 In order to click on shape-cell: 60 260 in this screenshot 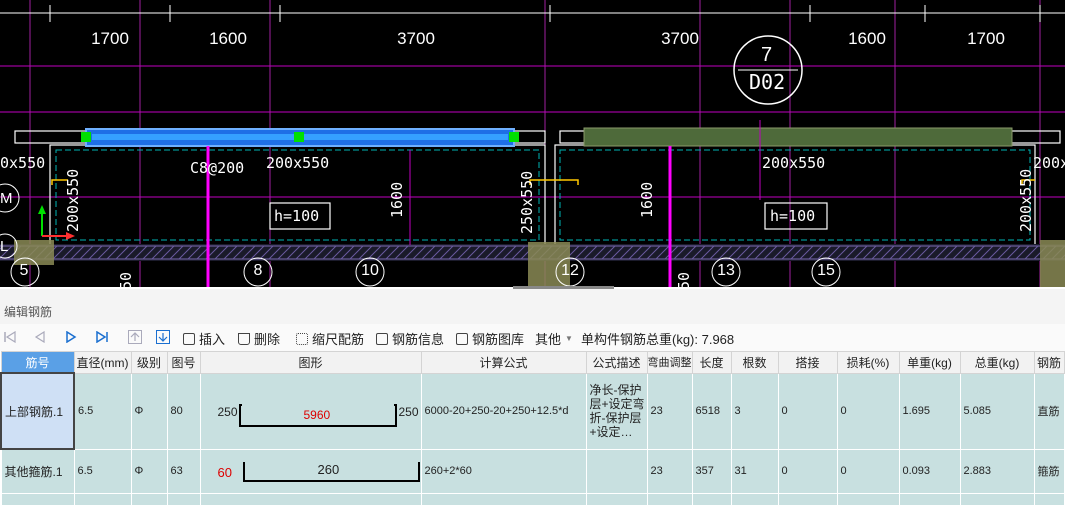, I will do `click(310, 471)`.